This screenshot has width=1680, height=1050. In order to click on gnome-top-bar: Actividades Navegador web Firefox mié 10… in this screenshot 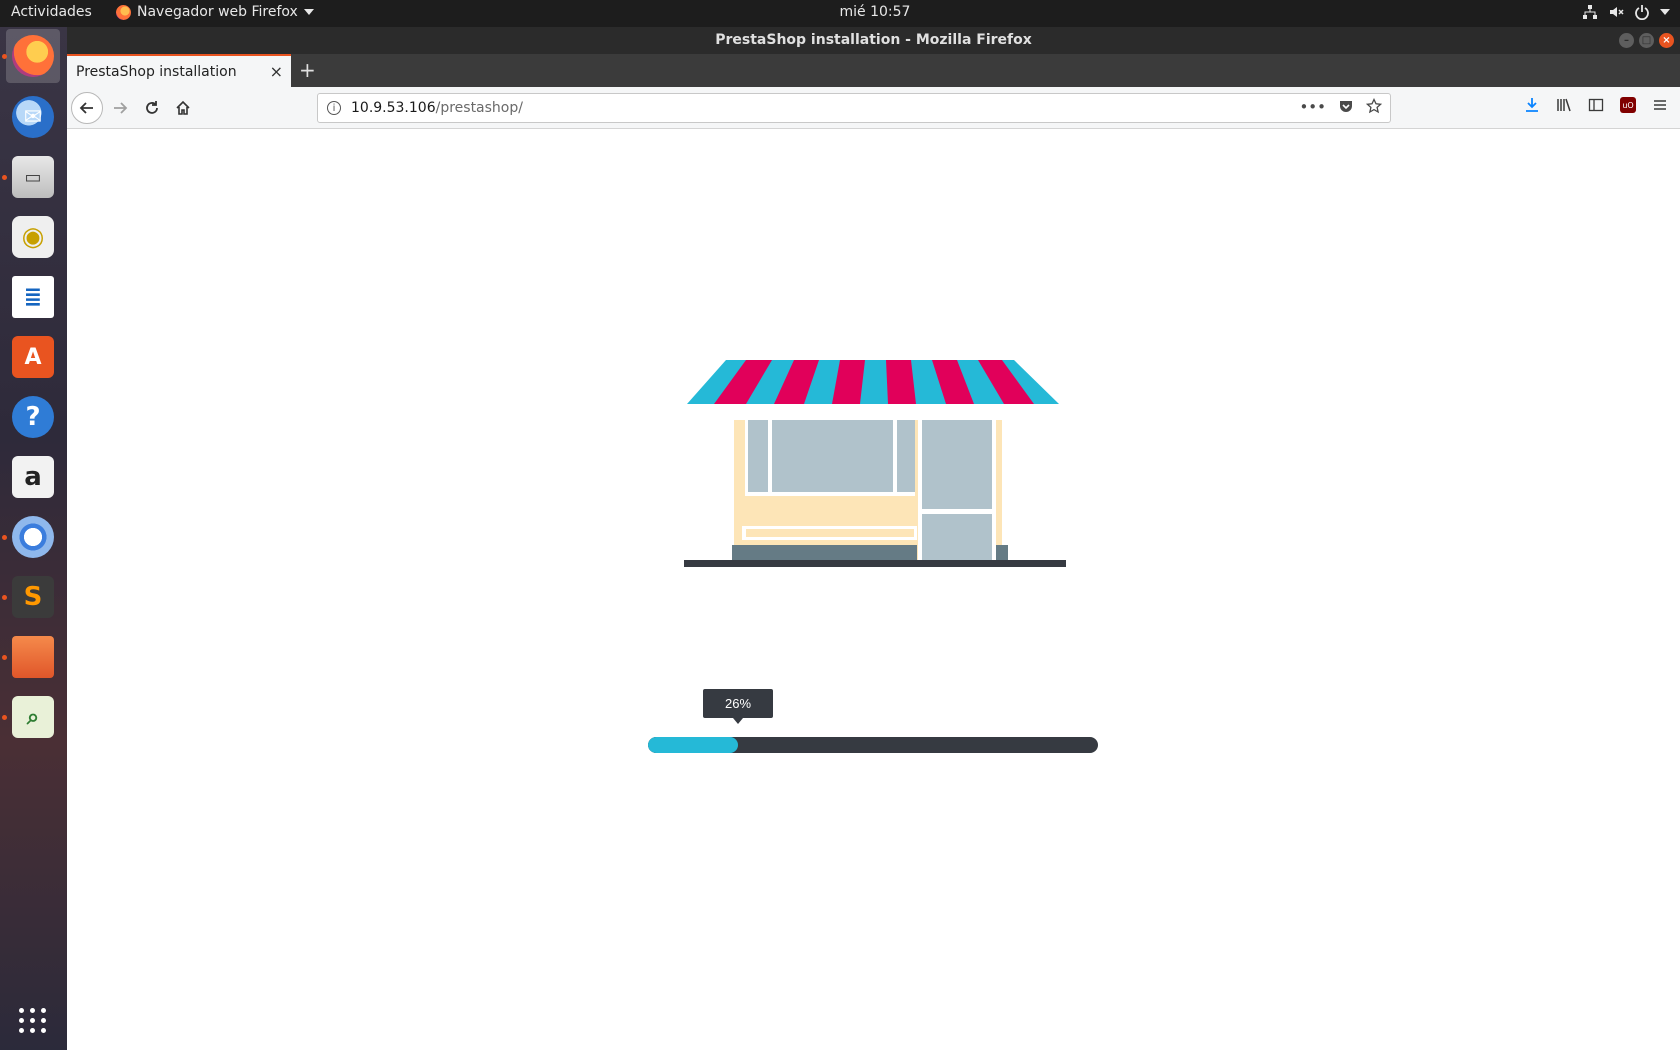, I will do `click(840, 13)`.